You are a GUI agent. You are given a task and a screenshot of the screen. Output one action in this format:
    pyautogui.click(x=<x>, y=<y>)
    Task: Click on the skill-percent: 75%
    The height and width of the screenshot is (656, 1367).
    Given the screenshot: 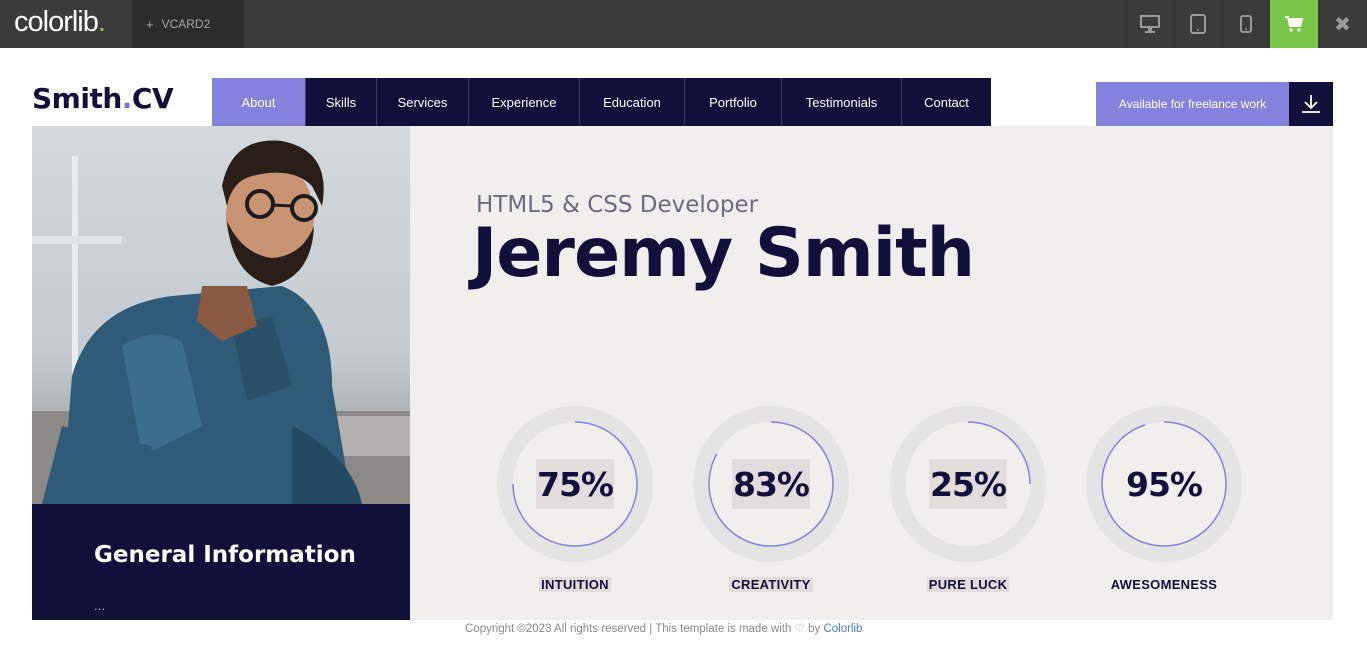 What is the action you would take?
    pyautogui.click(x=575, y=484)
    